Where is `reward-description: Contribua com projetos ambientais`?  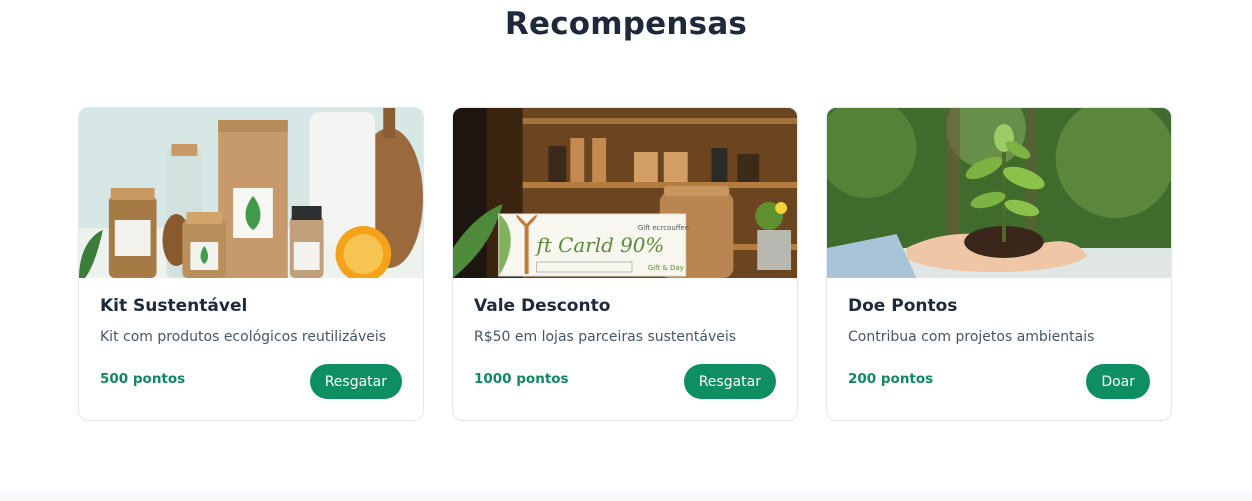
reward-description: Contribua com projetos ambientais is located at coordinates (971, 337).